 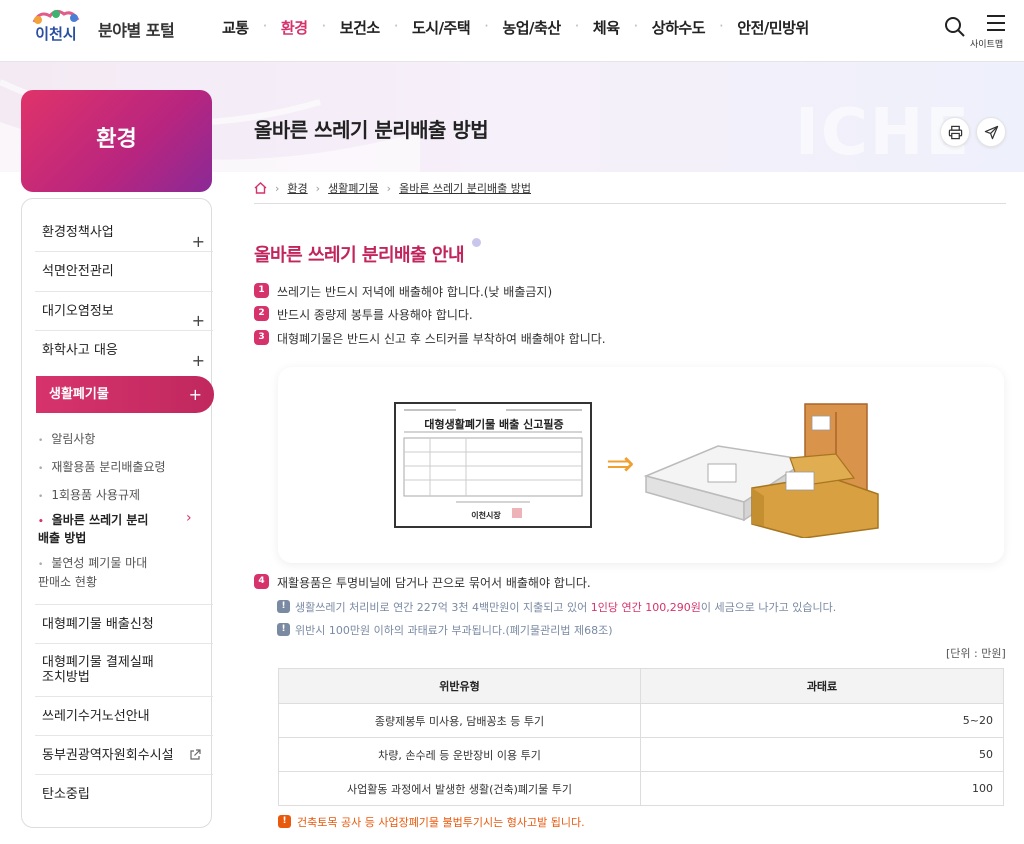 I want to click on nav-item-health-center: 보건소, so click(x=360, y=27).